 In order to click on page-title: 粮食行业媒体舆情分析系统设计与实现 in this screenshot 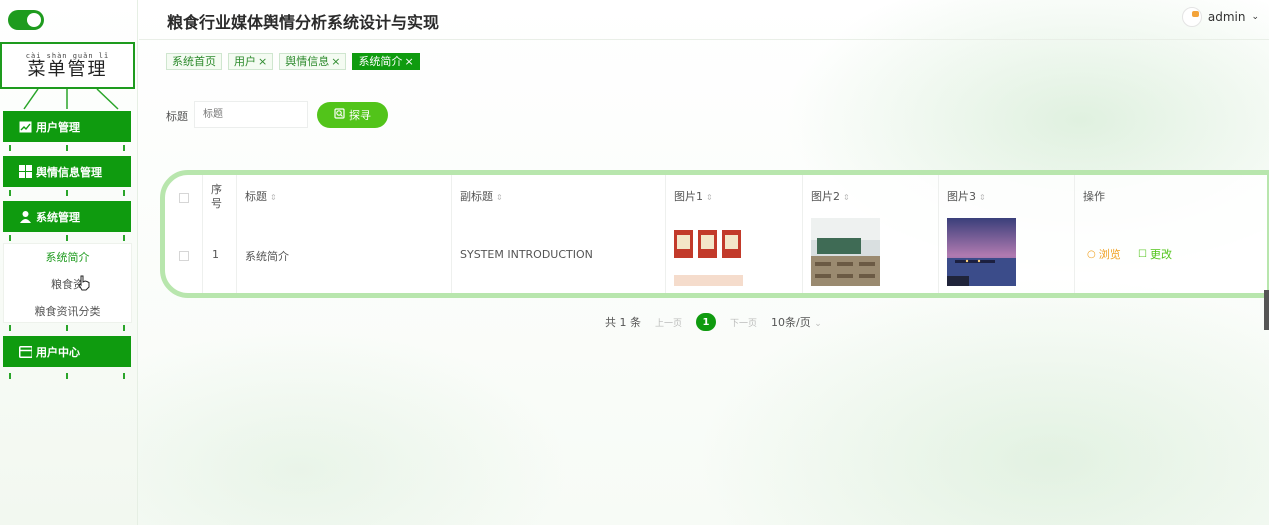, I will do `click(303, 22)`.